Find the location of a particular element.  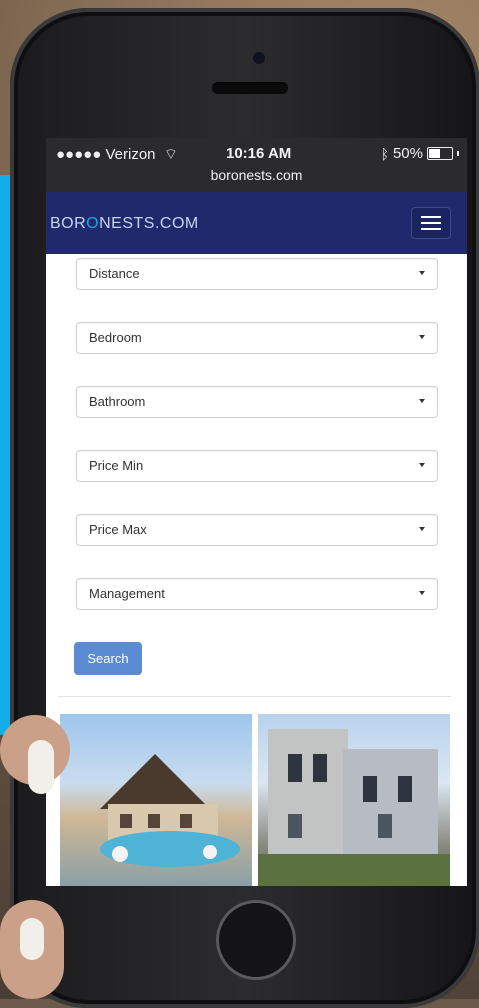

listing-photo-townhomes is located at coordinates (354, 800).